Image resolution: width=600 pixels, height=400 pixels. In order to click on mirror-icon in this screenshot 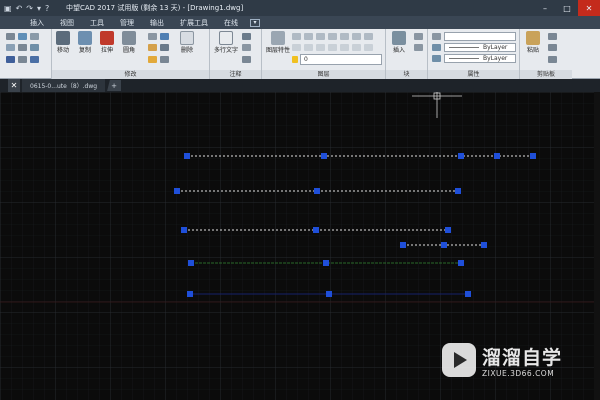, I will do `click(152, 47)`.